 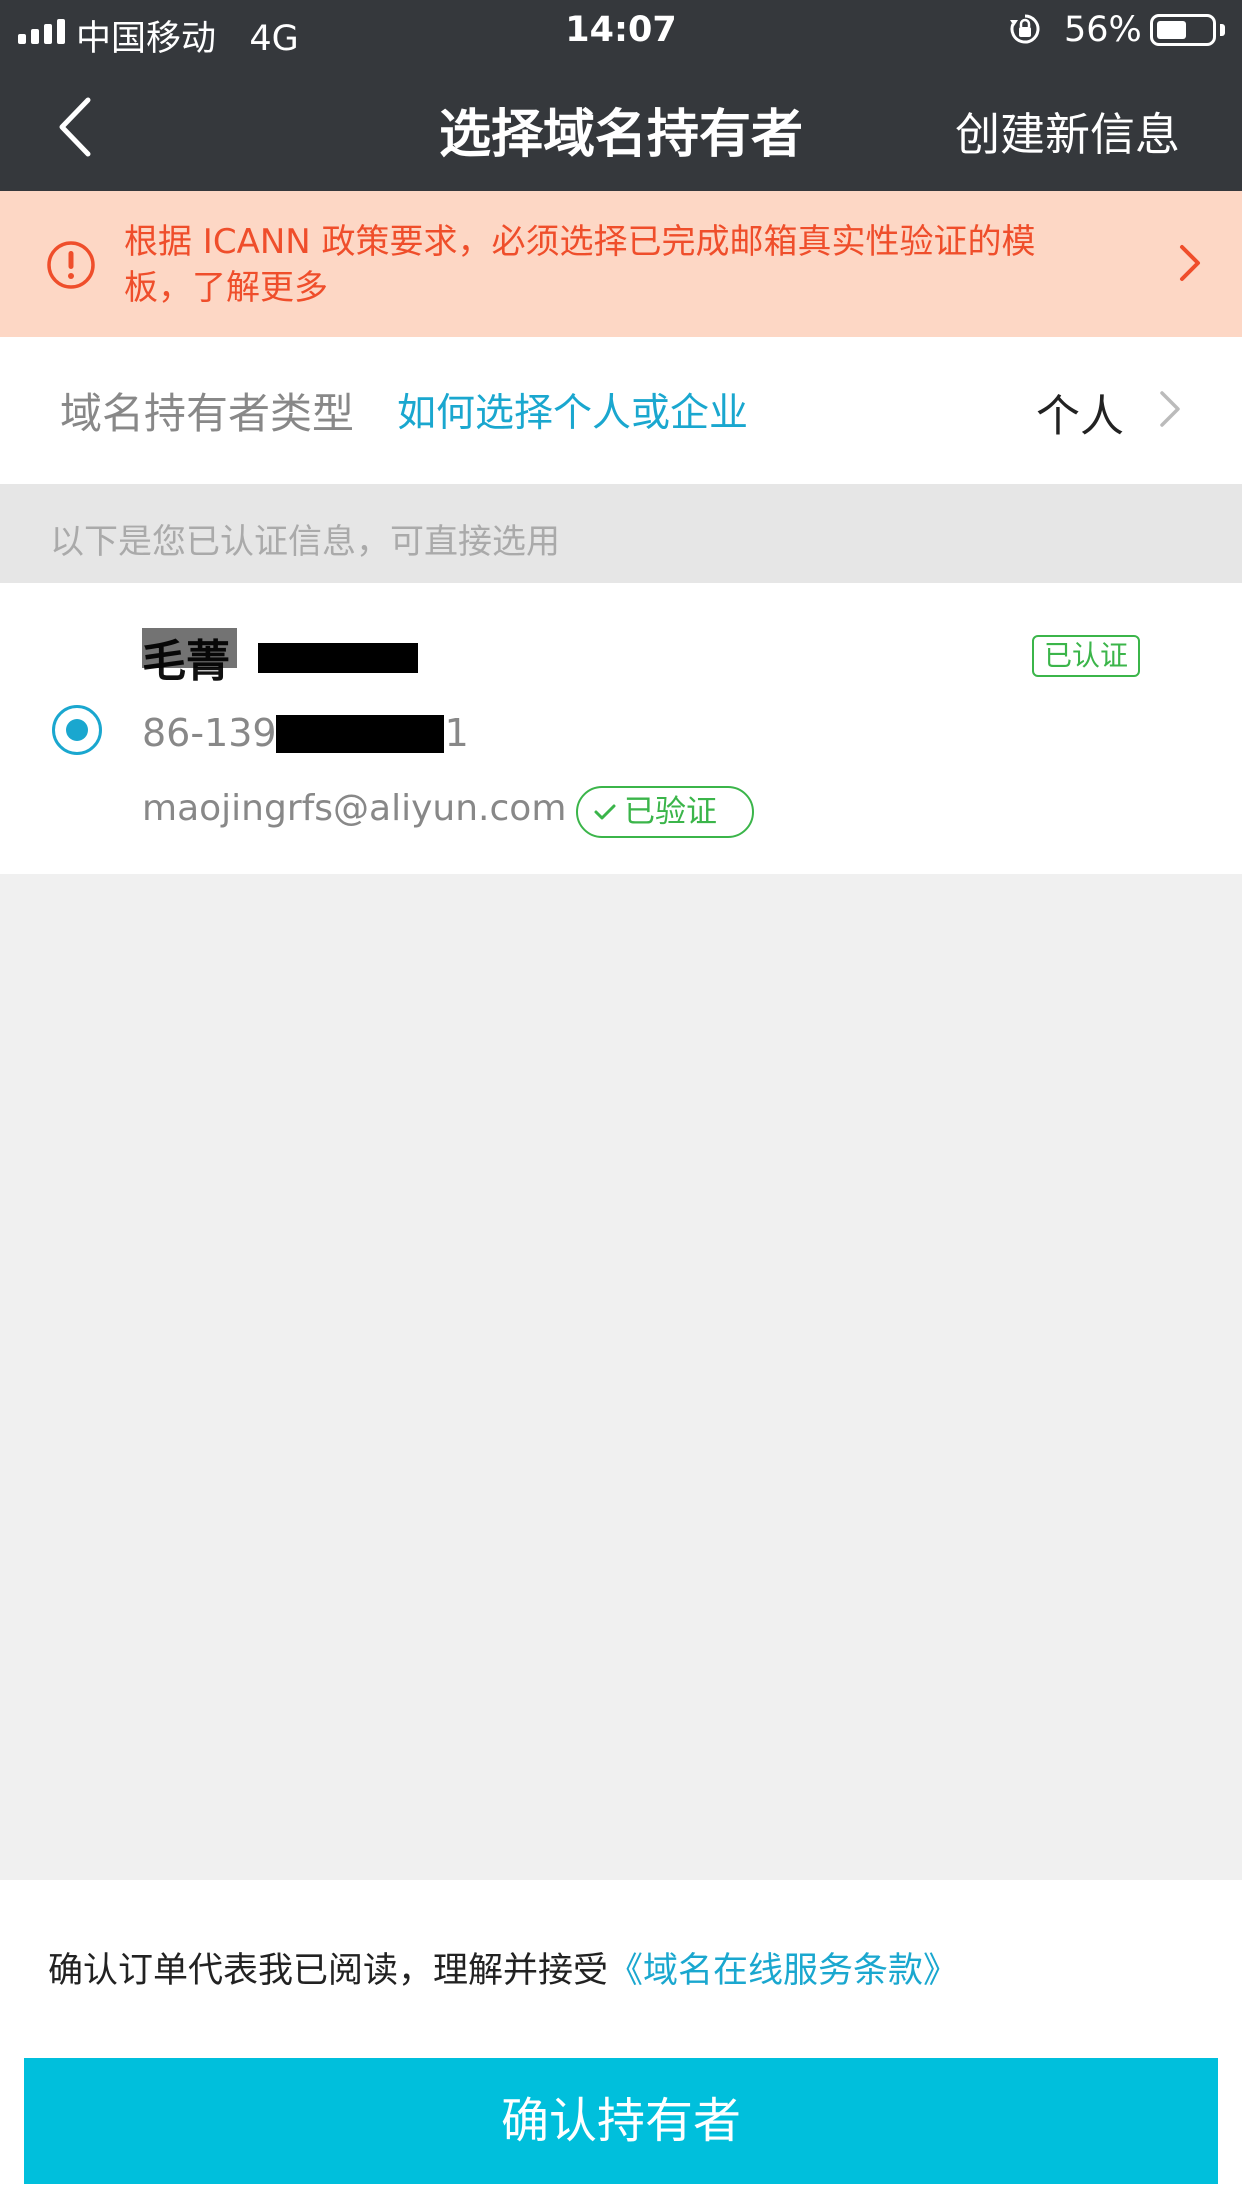 I want to click on verified-badge: 已认证, so click(x=1086, y=656).